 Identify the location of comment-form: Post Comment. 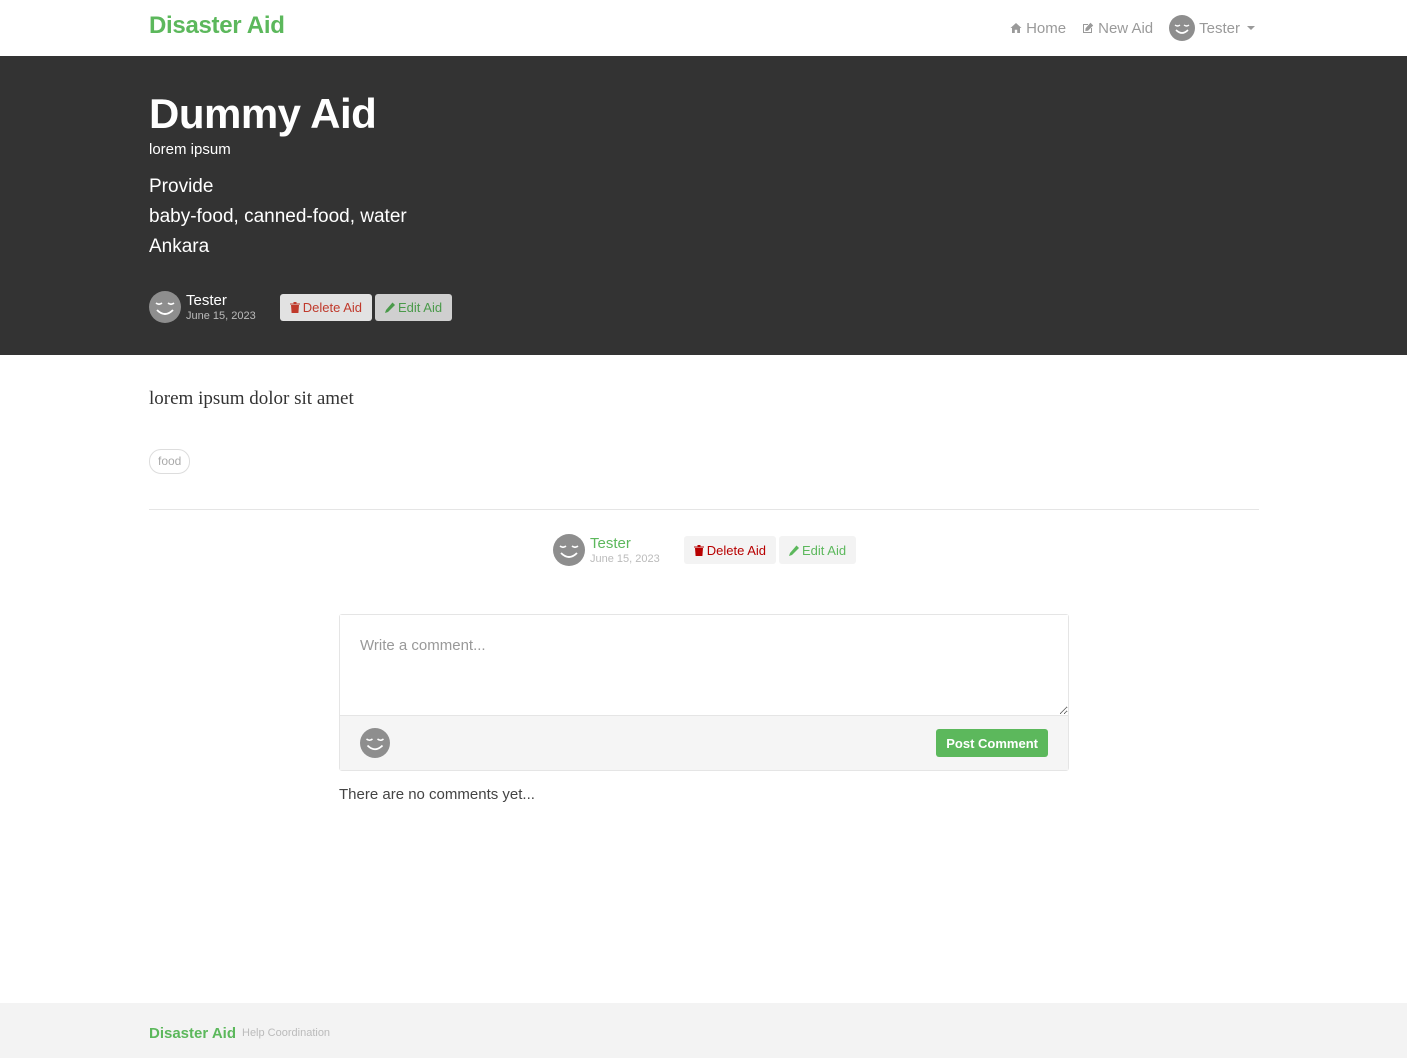
(704, 692).